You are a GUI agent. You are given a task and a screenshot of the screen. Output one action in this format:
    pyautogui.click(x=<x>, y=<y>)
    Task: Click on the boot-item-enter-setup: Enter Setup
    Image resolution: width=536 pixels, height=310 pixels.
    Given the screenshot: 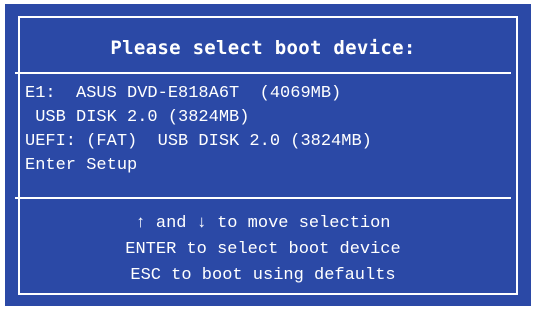 What is the action you would take?
    pyautogui.click(x=265, y=166)
    